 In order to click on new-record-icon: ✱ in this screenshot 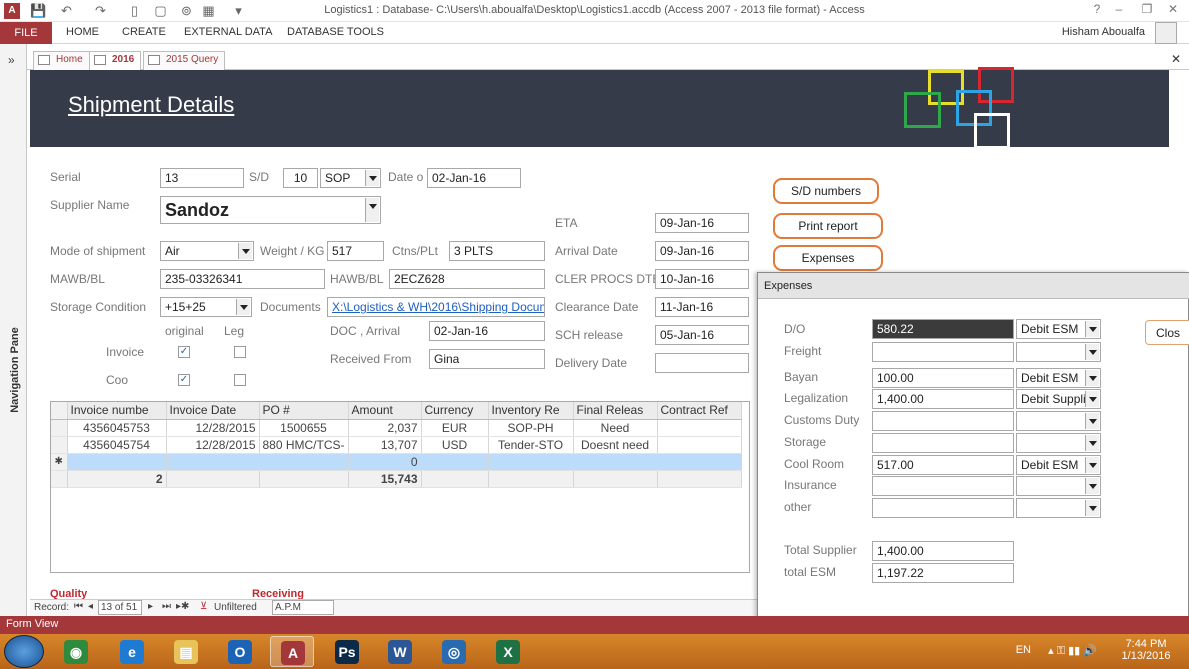, I will do `click(59, 462)`.